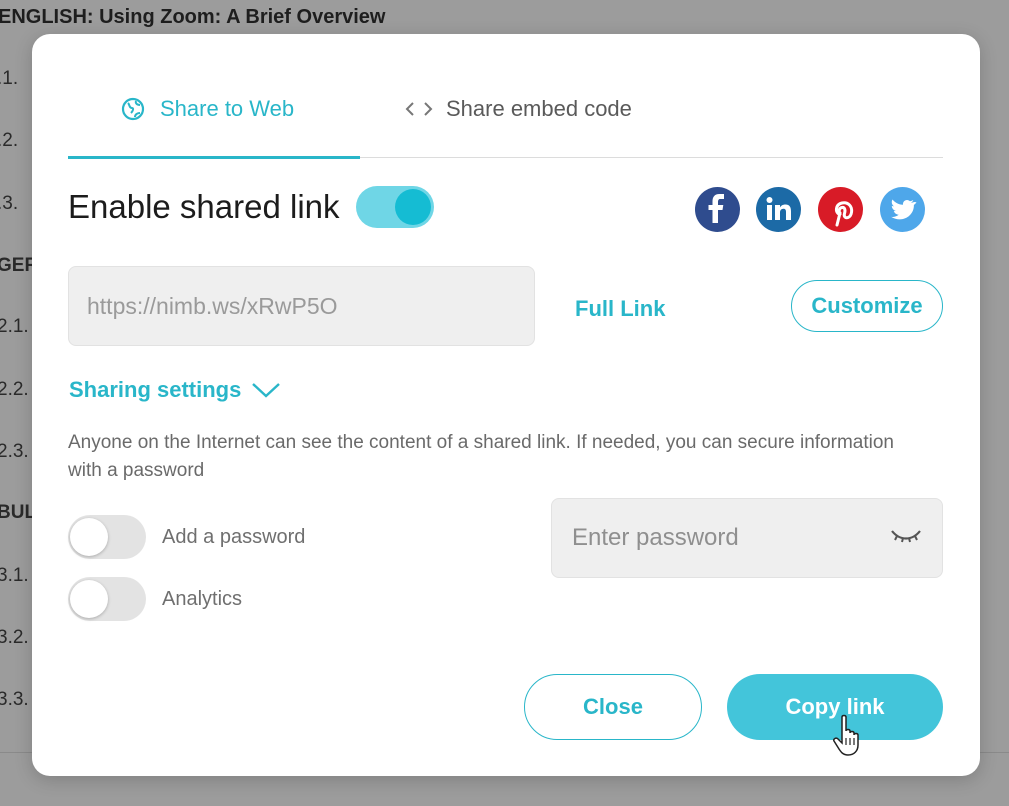 The image size is (1009, 806). I want to click on pinterest-share-button, so click(840, 209).